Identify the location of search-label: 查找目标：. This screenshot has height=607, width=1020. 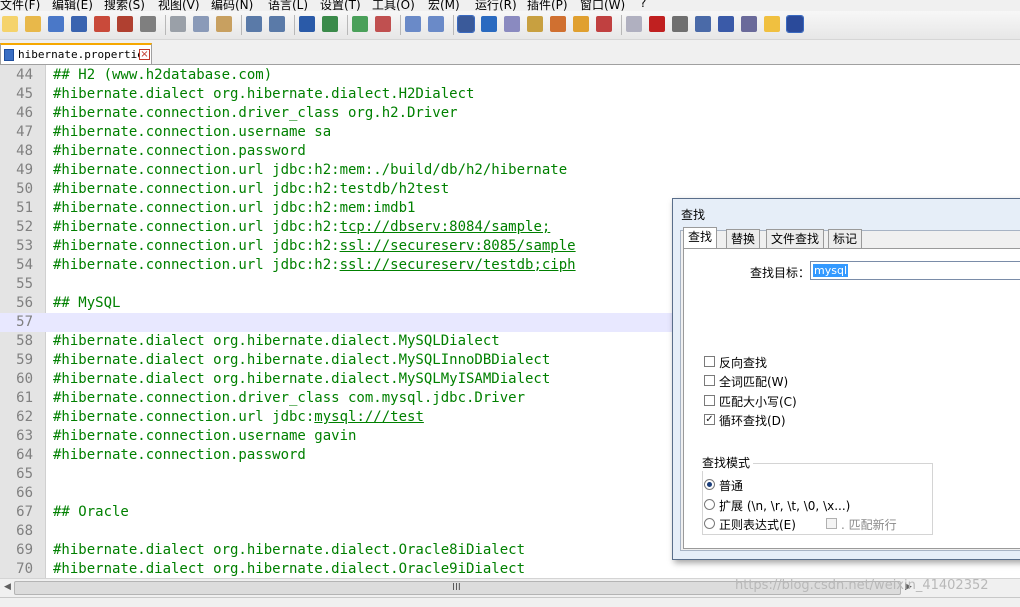
(780, 273).